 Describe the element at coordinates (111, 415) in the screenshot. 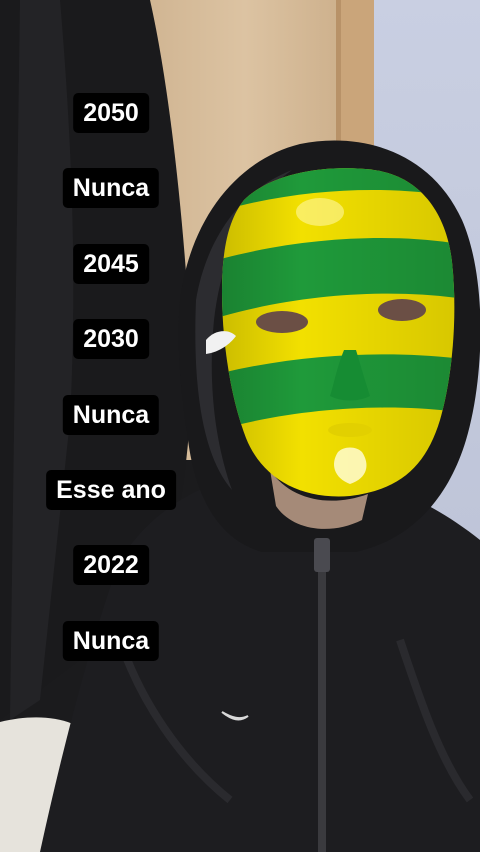

I see `label-nunca-2: Nunca` at that location.